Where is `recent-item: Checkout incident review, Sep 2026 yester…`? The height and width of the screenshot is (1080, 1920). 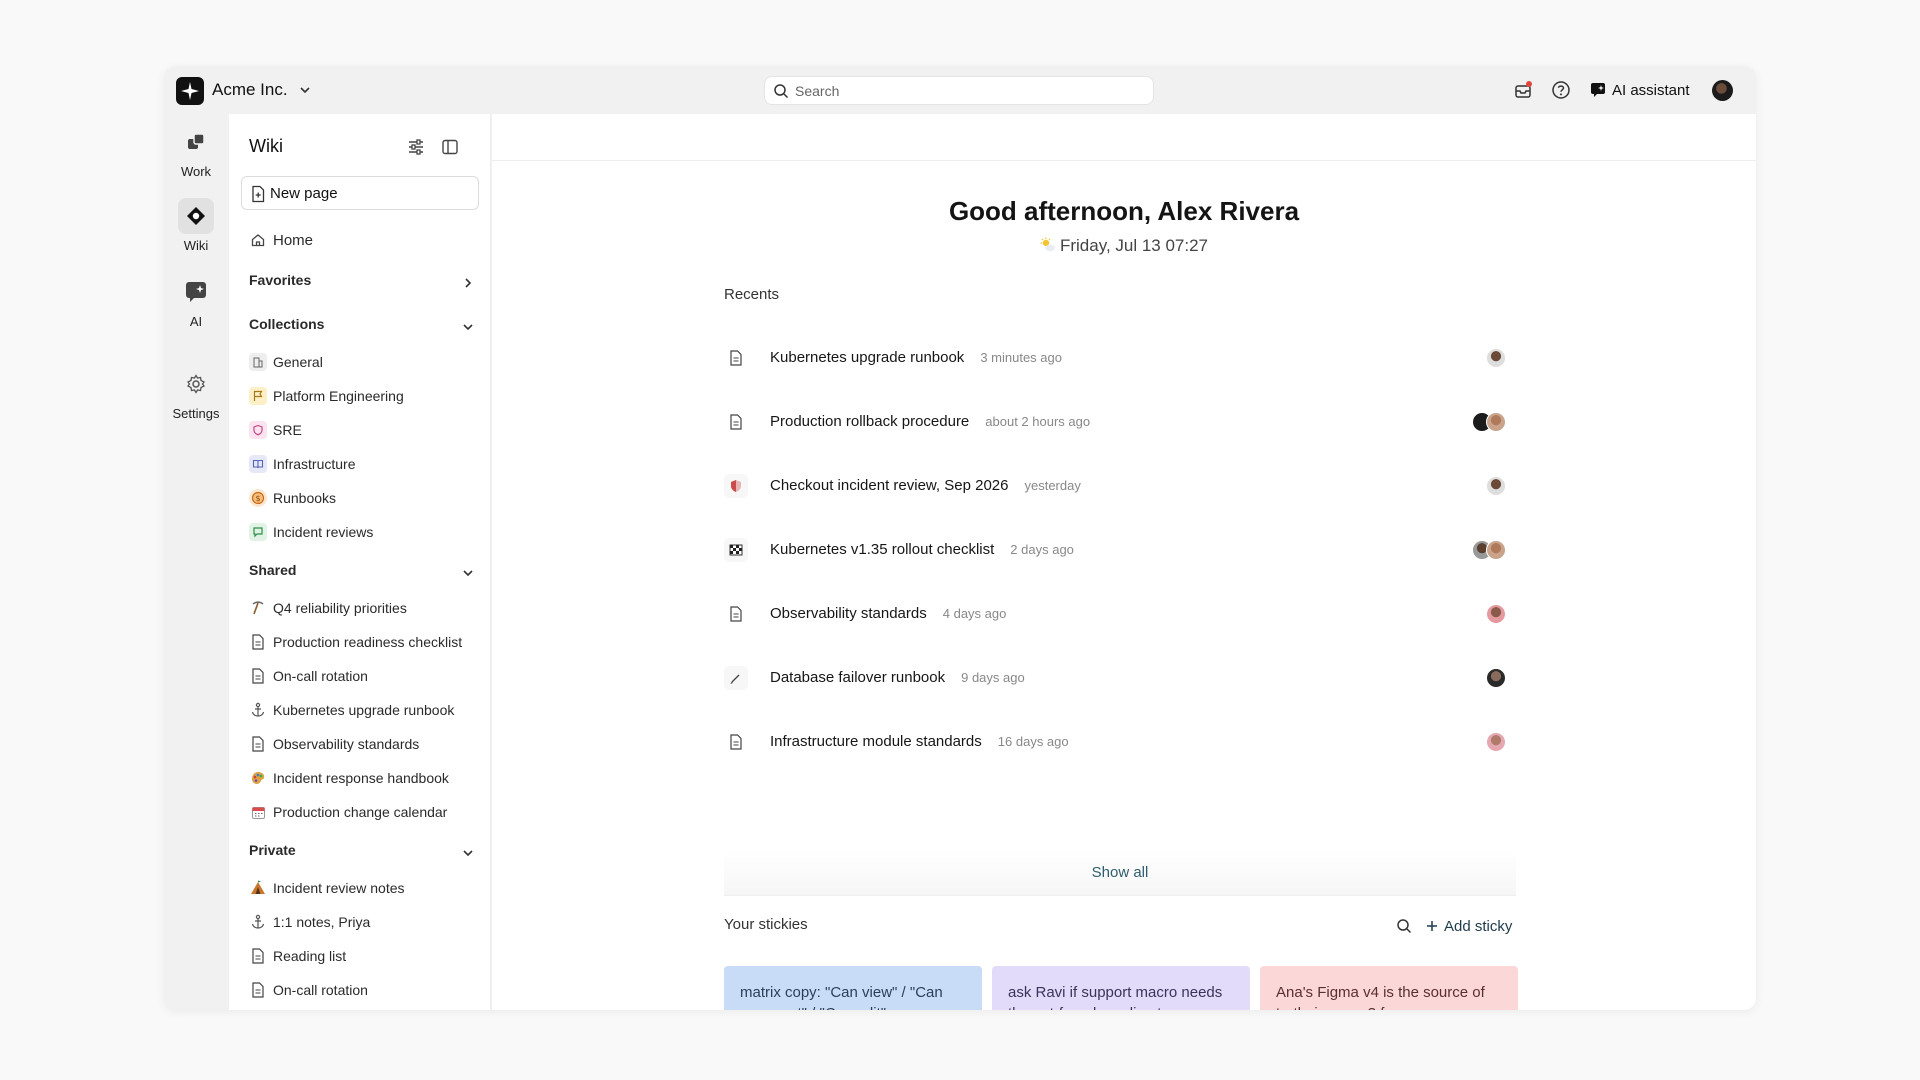 recent-item: Checkout incident review, Sep 2026 yester… is located at coordinates (1120, 486).